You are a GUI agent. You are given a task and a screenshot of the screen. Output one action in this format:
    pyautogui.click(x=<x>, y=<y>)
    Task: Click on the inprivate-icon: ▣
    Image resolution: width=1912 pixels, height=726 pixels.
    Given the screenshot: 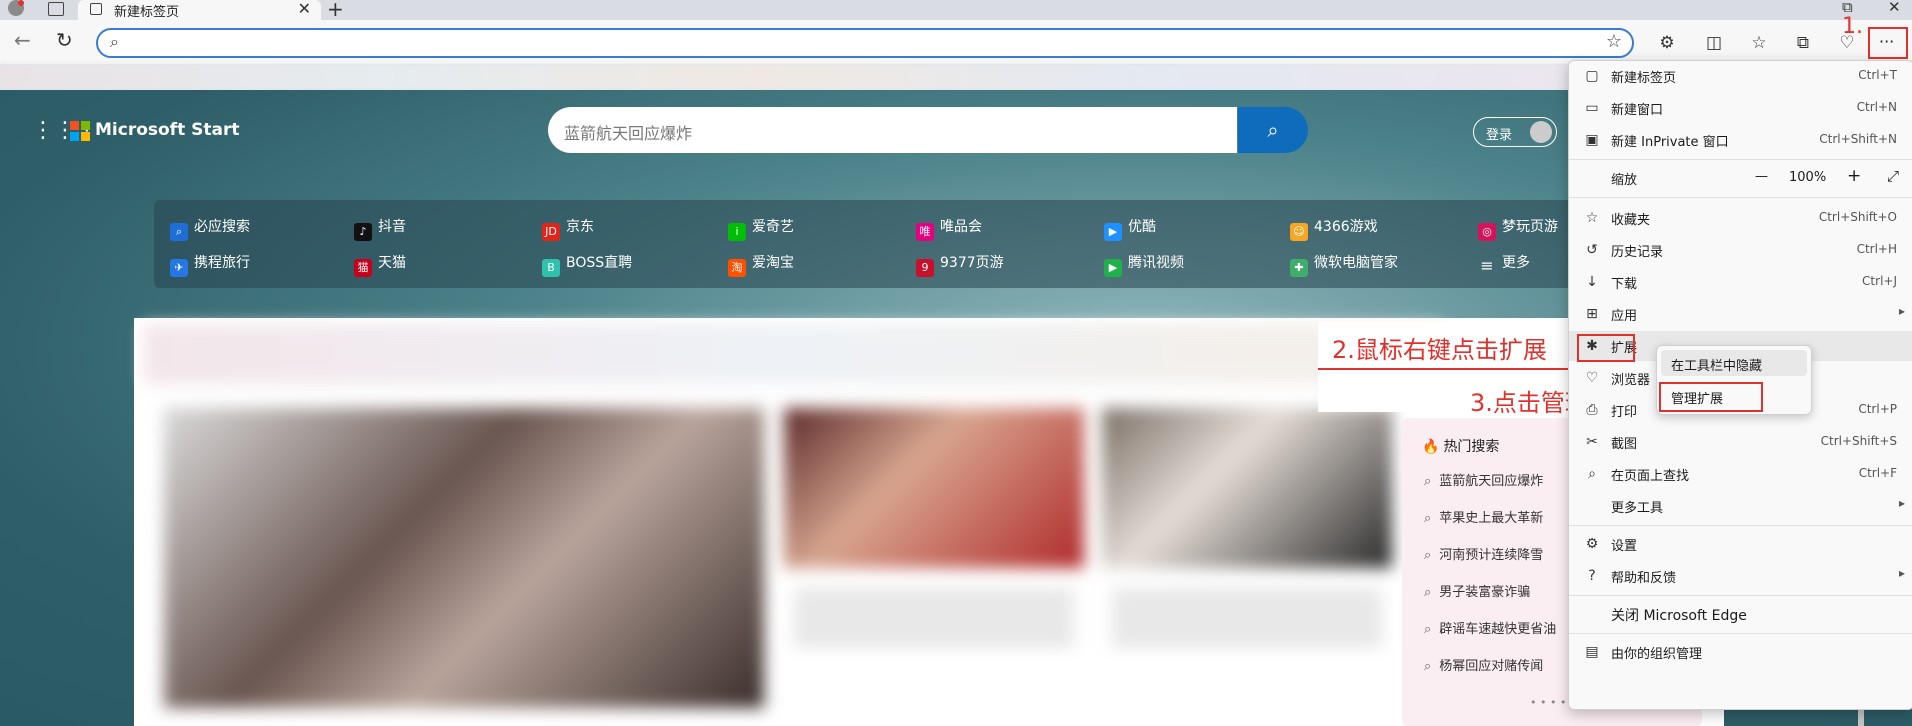 What is the action you would take?
    pyautogui.click(x=1592, y=140)
    